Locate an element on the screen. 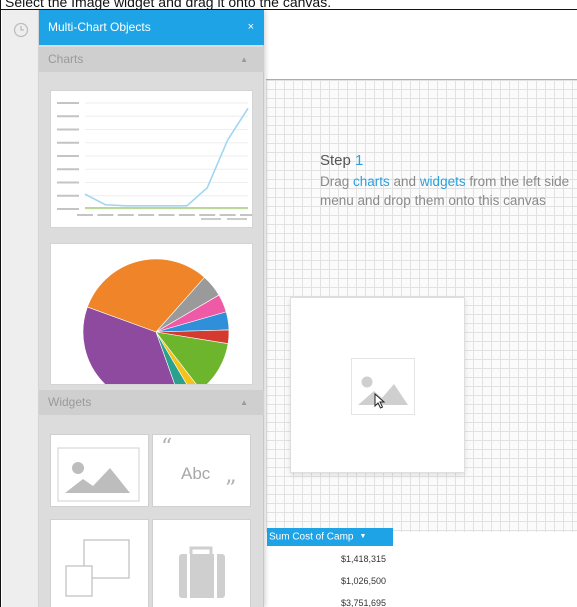 This screenshot has height=607, width=577. charts-link: charts is located at coordinates (371, 181).